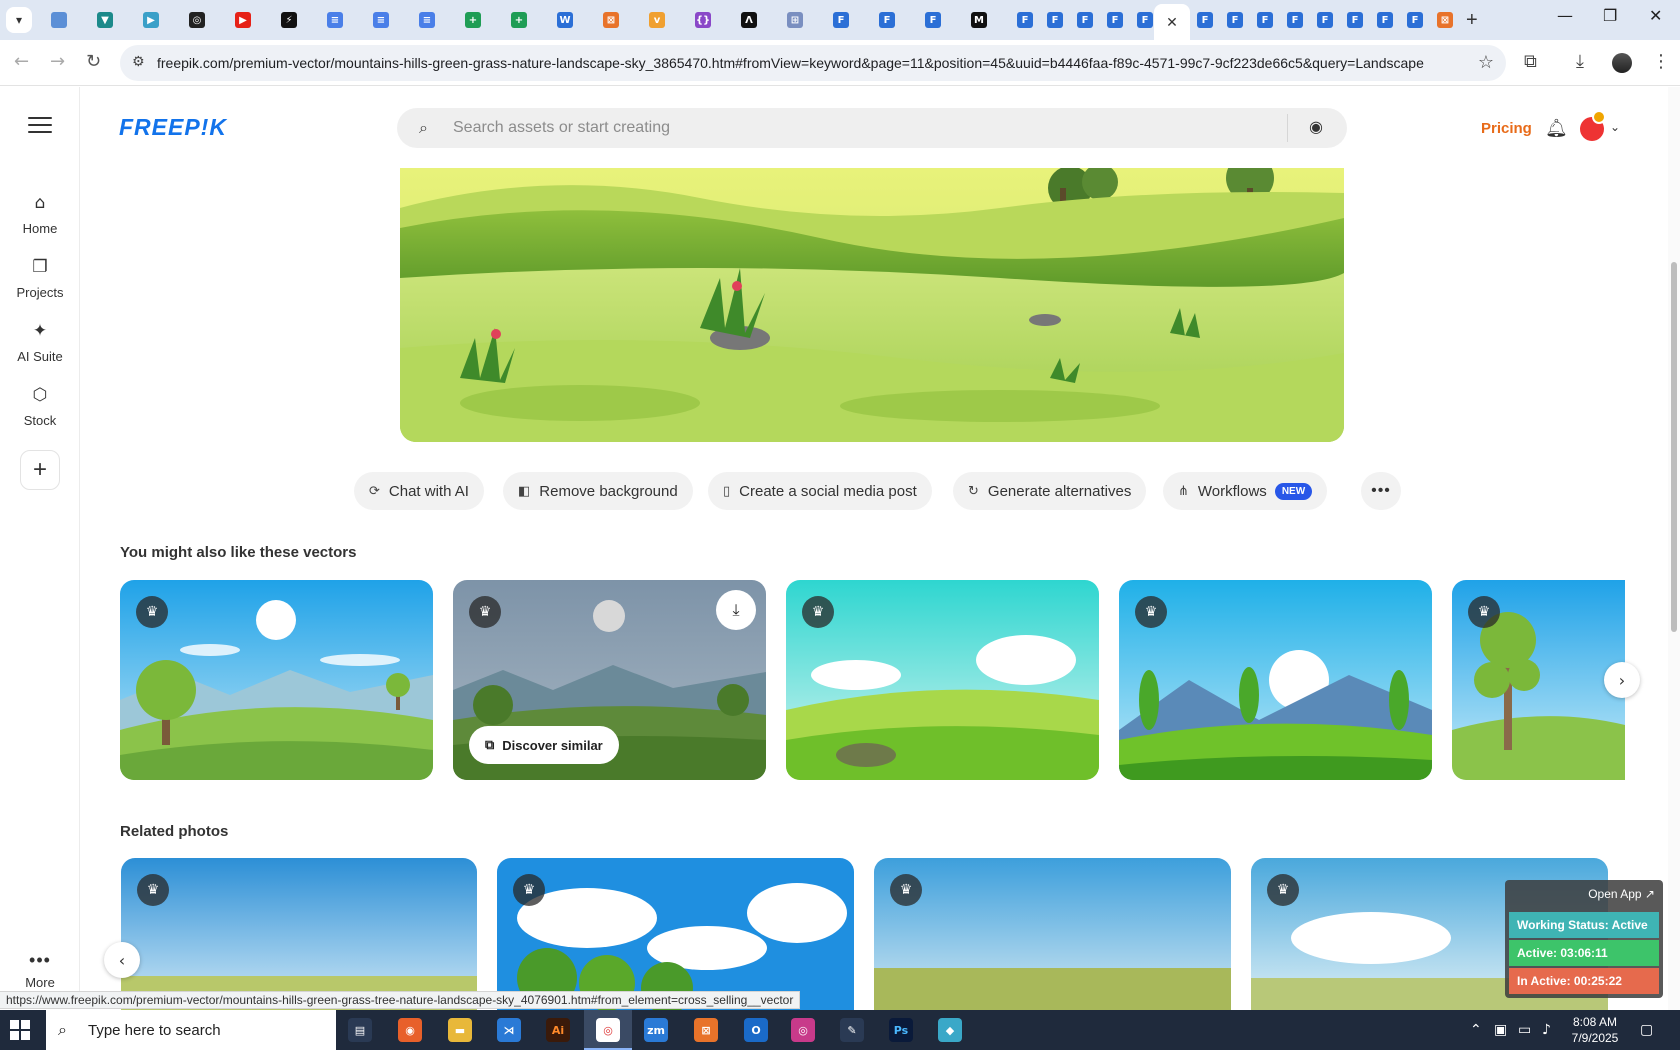 This screenshot has width=1680, height=1050. What do you see at coordinates (191, 1030) in the screenshot?
I see `taskbar-search: ⌕ Type here to search` at bounding box center [191, 1030].